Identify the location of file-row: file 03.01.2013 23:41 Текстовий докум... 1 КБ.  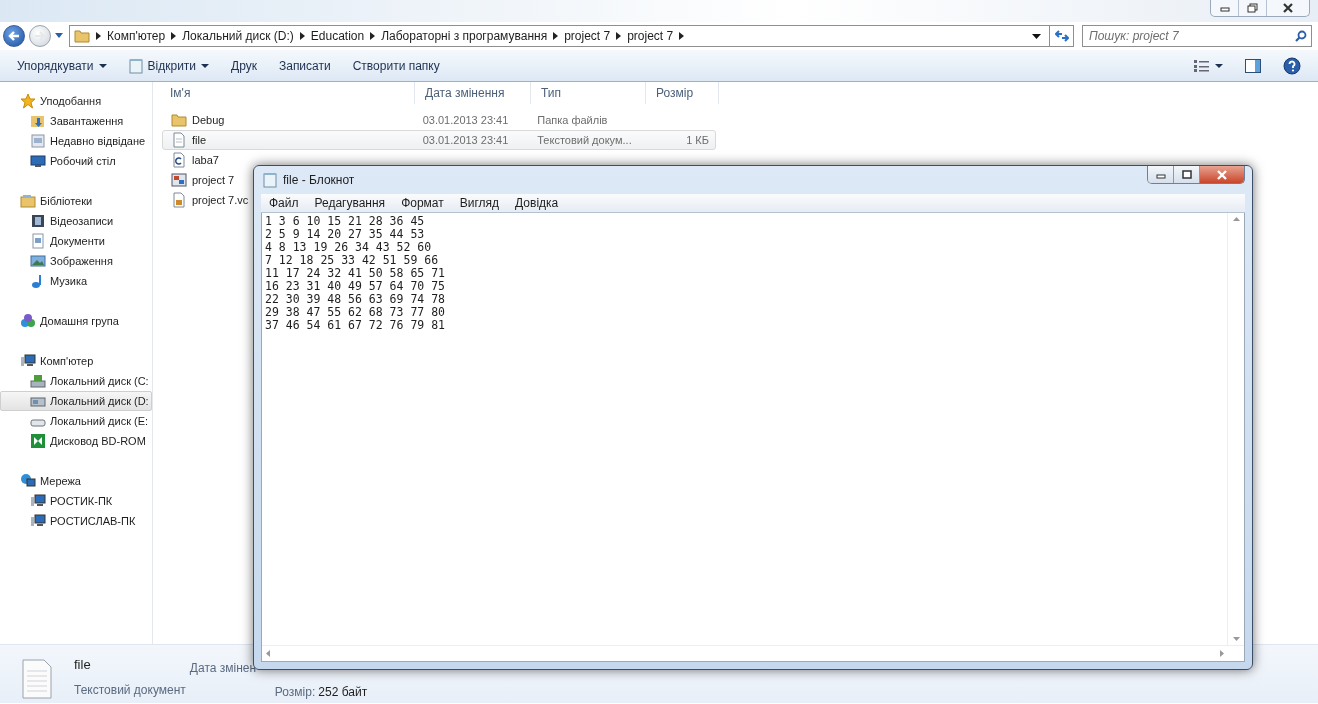
(439, 140).